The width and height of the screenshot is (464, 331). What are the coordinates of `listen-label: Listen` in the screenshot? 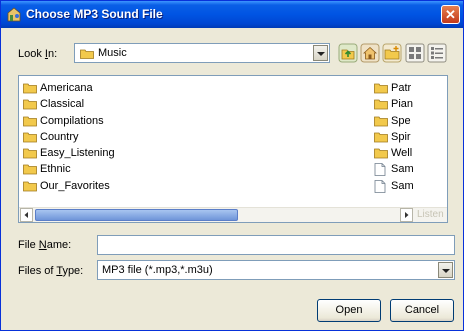 It's located at (430, 214).